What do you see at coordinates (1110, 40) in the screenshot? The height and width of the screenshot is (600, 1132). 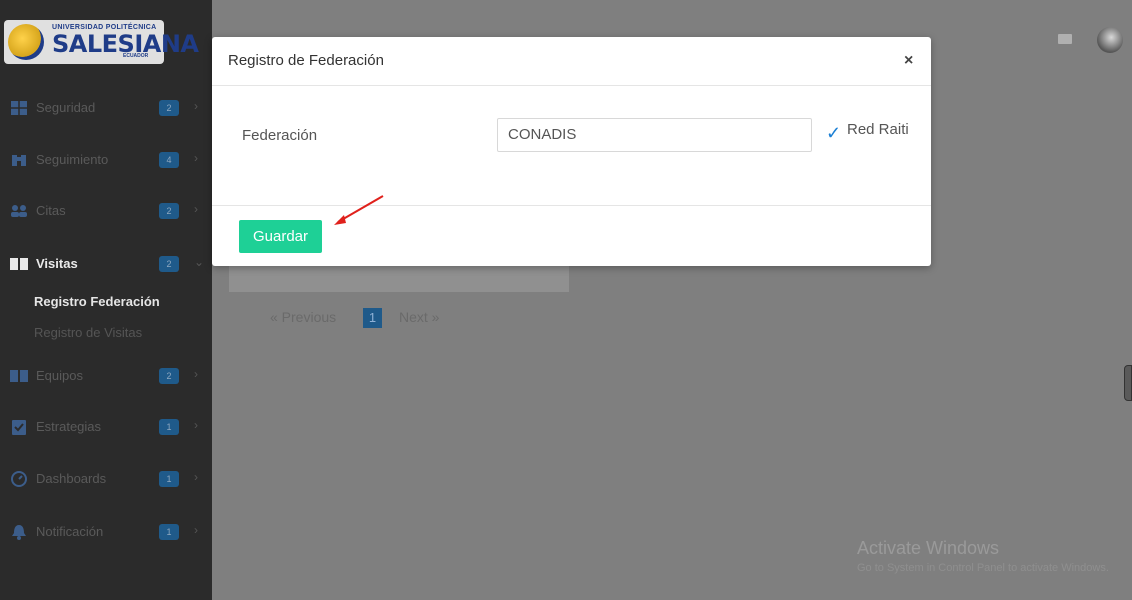 I see `avatar` at bounding box center [1110, 40].